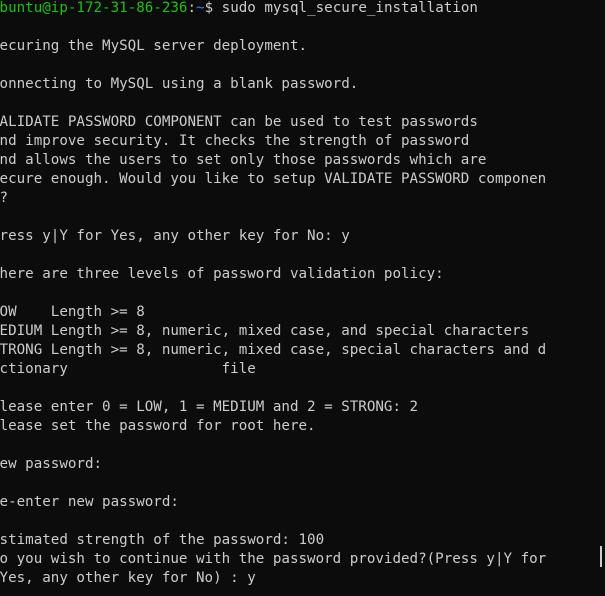 The width and height of the screenshot is (605, 596). What do you see at coordinates (128, 578) in the screenshot?
I see `output-line: Yes, any other key for No) : y` at bounding box center [128, 578].